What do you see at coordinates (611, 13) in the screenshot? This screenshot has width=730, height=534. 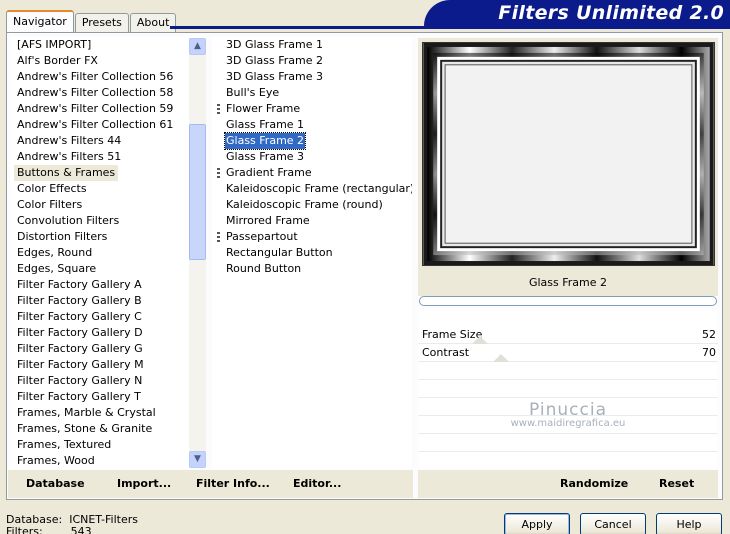 I see `app-title: Filters Unlimited 2.0` at bounding box center [611, 13].